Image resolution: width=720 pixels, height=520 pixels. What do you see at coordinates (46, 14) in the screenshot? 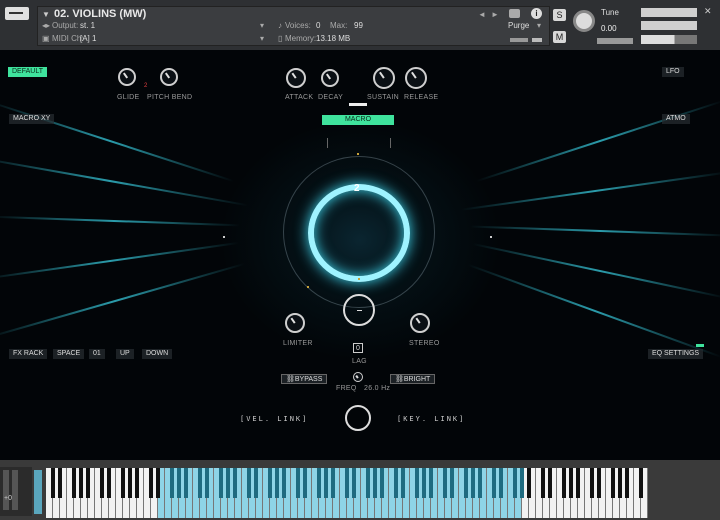
I see `dropdown-arrow-icon: ▼` at bounding box center [46, 14].